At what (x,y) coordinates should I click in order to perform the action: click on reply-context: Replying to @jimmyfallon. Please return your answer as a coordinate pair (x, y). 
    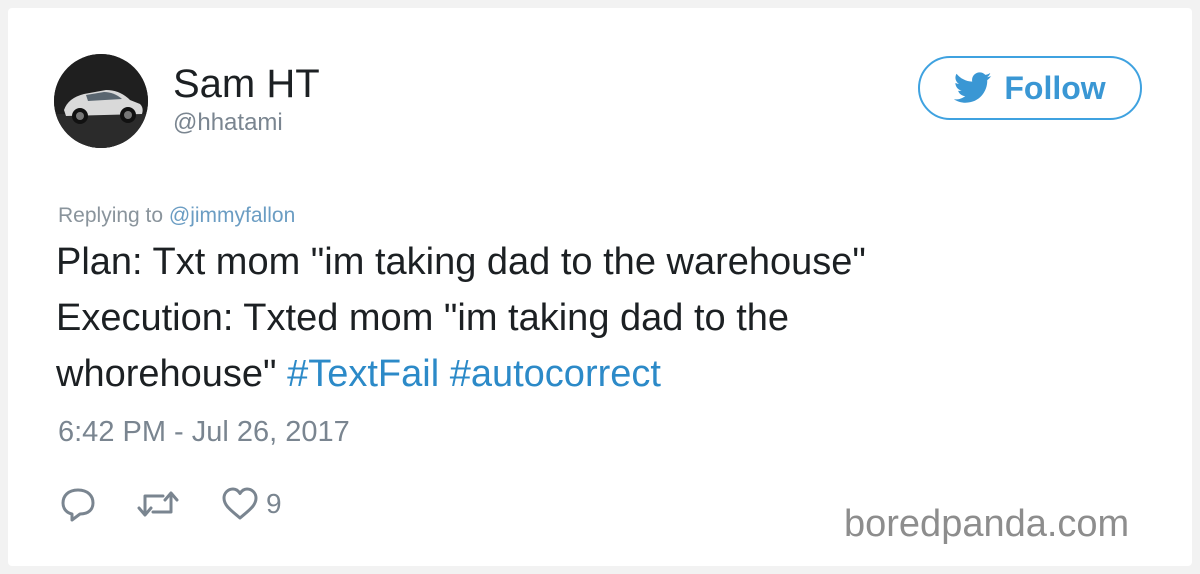
    Looking at the image, I should click on (176, 216).